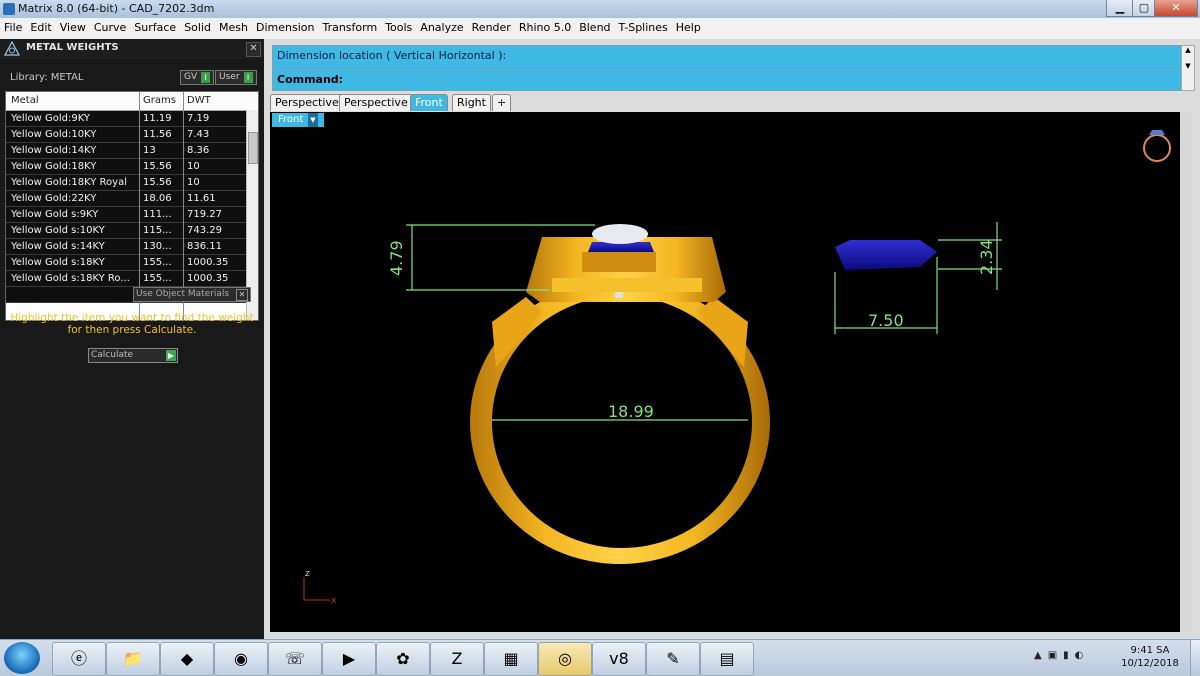 The image size is (1200, 676). What do you see at coordinates (198, 134) in the screenshot?
I see `cell-dwt: 7.43` at bounding box center [198, 134].